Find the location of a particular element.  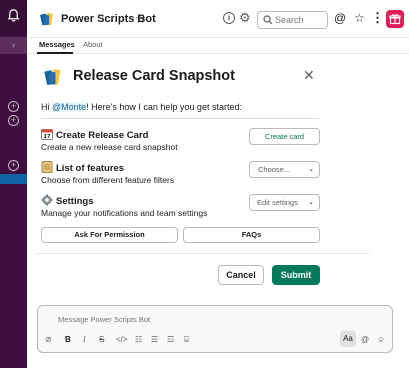

create-release-card-description: Create a new release card snapshot is located at coordinates (109, 147).